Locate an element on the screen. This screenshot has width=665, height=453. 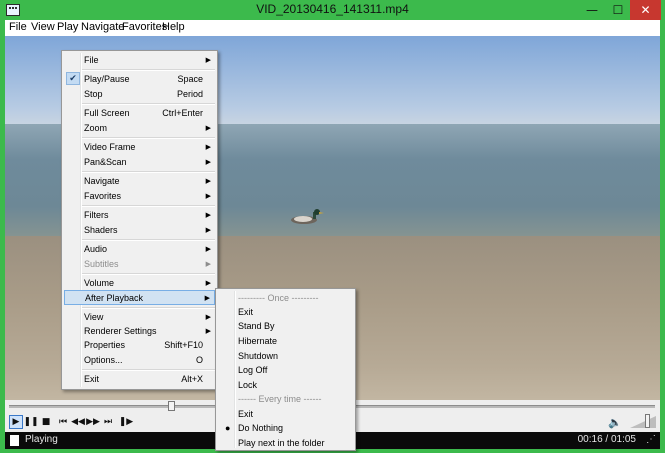
submenu-group-every-time: ------ Every time ------ is located at coordinates (285, 399).